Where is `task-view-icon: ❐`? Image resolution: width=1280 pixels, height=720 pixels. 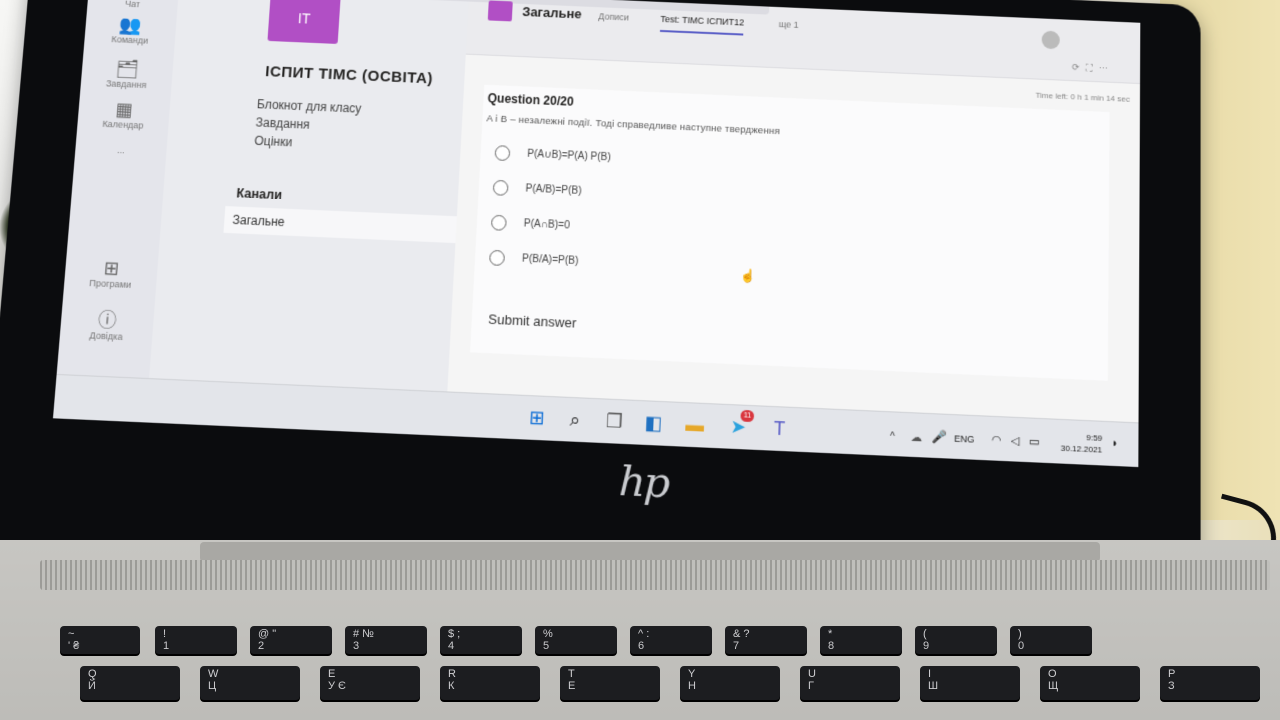
task-view-icon: ❐ is located at coordinates (614, 421).